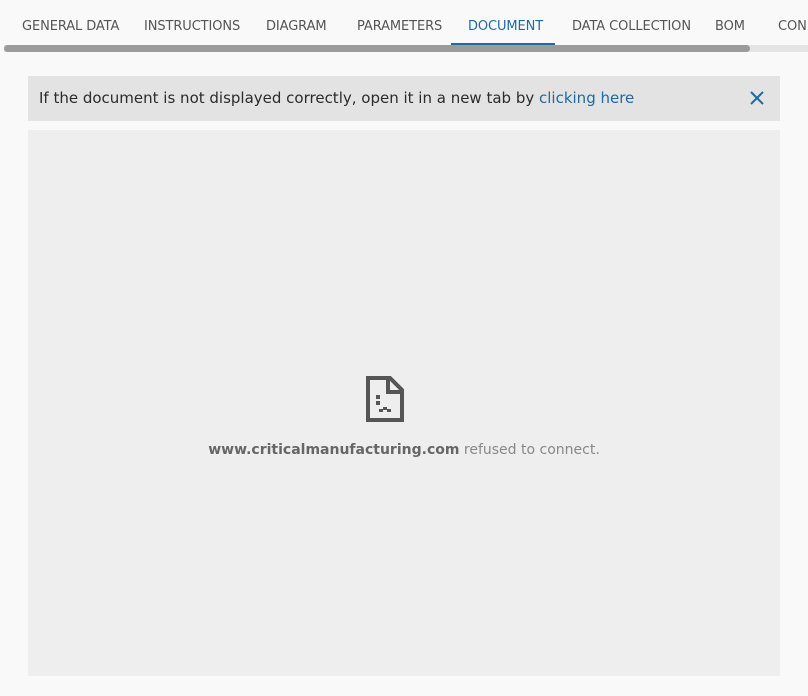  What do you see at coordinates (757, 98) in the screenshot?
I see `close-icon` at bounding box center [757, 98].